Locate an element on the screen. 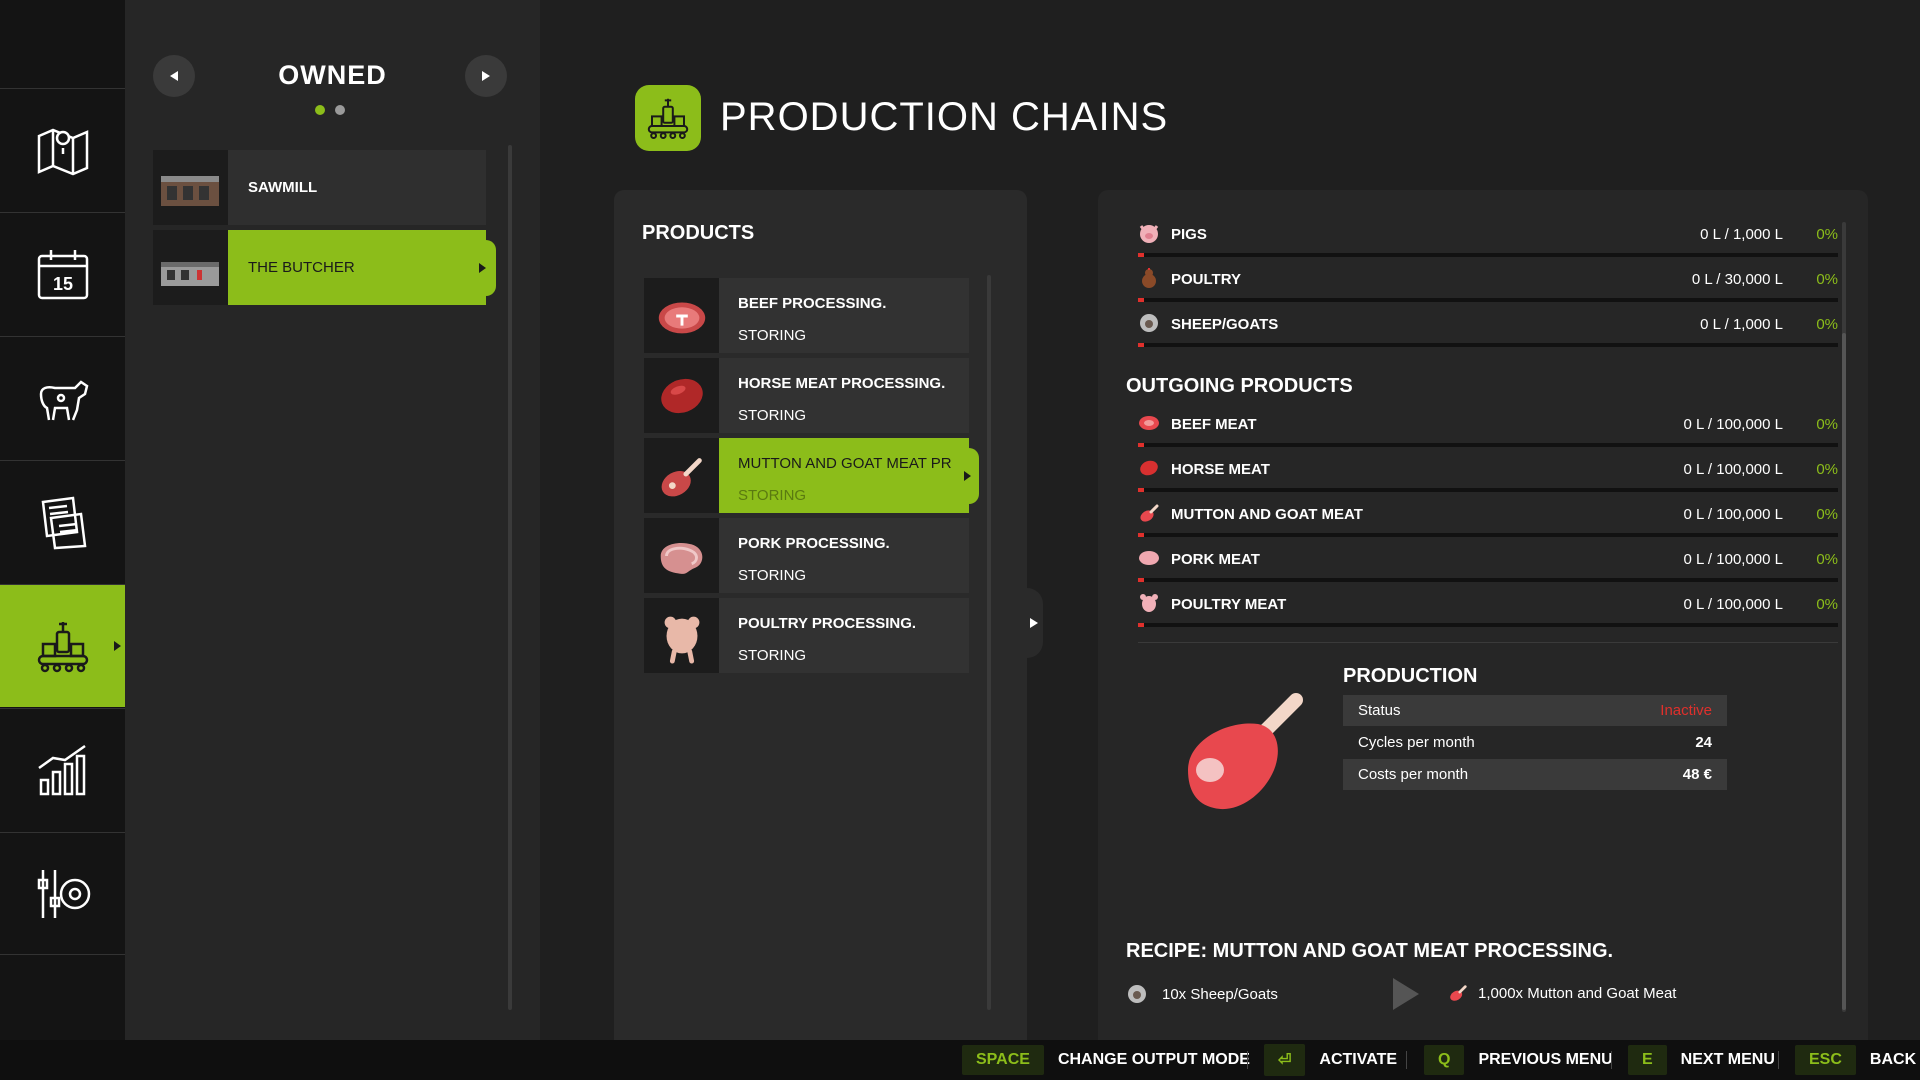 This screenshot has width=1920, height=1080. calendar-icon: 15 is located at coordinates (62, 275).